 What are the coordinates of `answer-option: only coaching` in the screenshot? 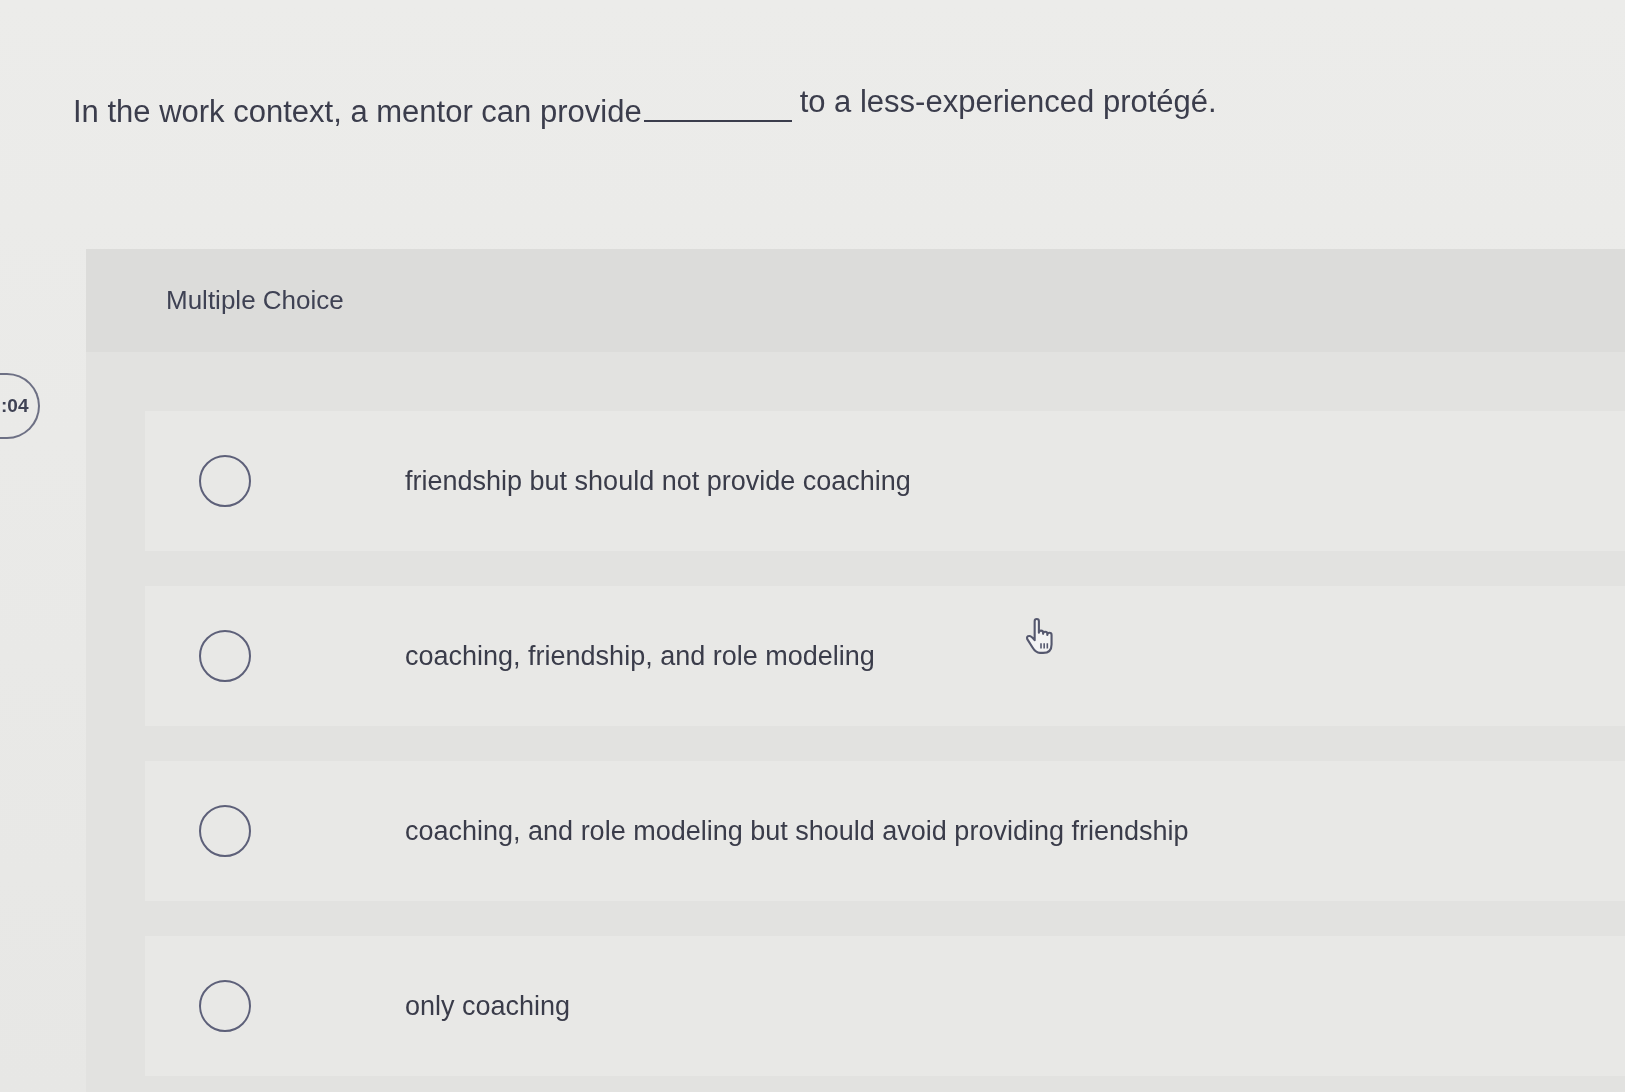 It's located at (885, 1006).